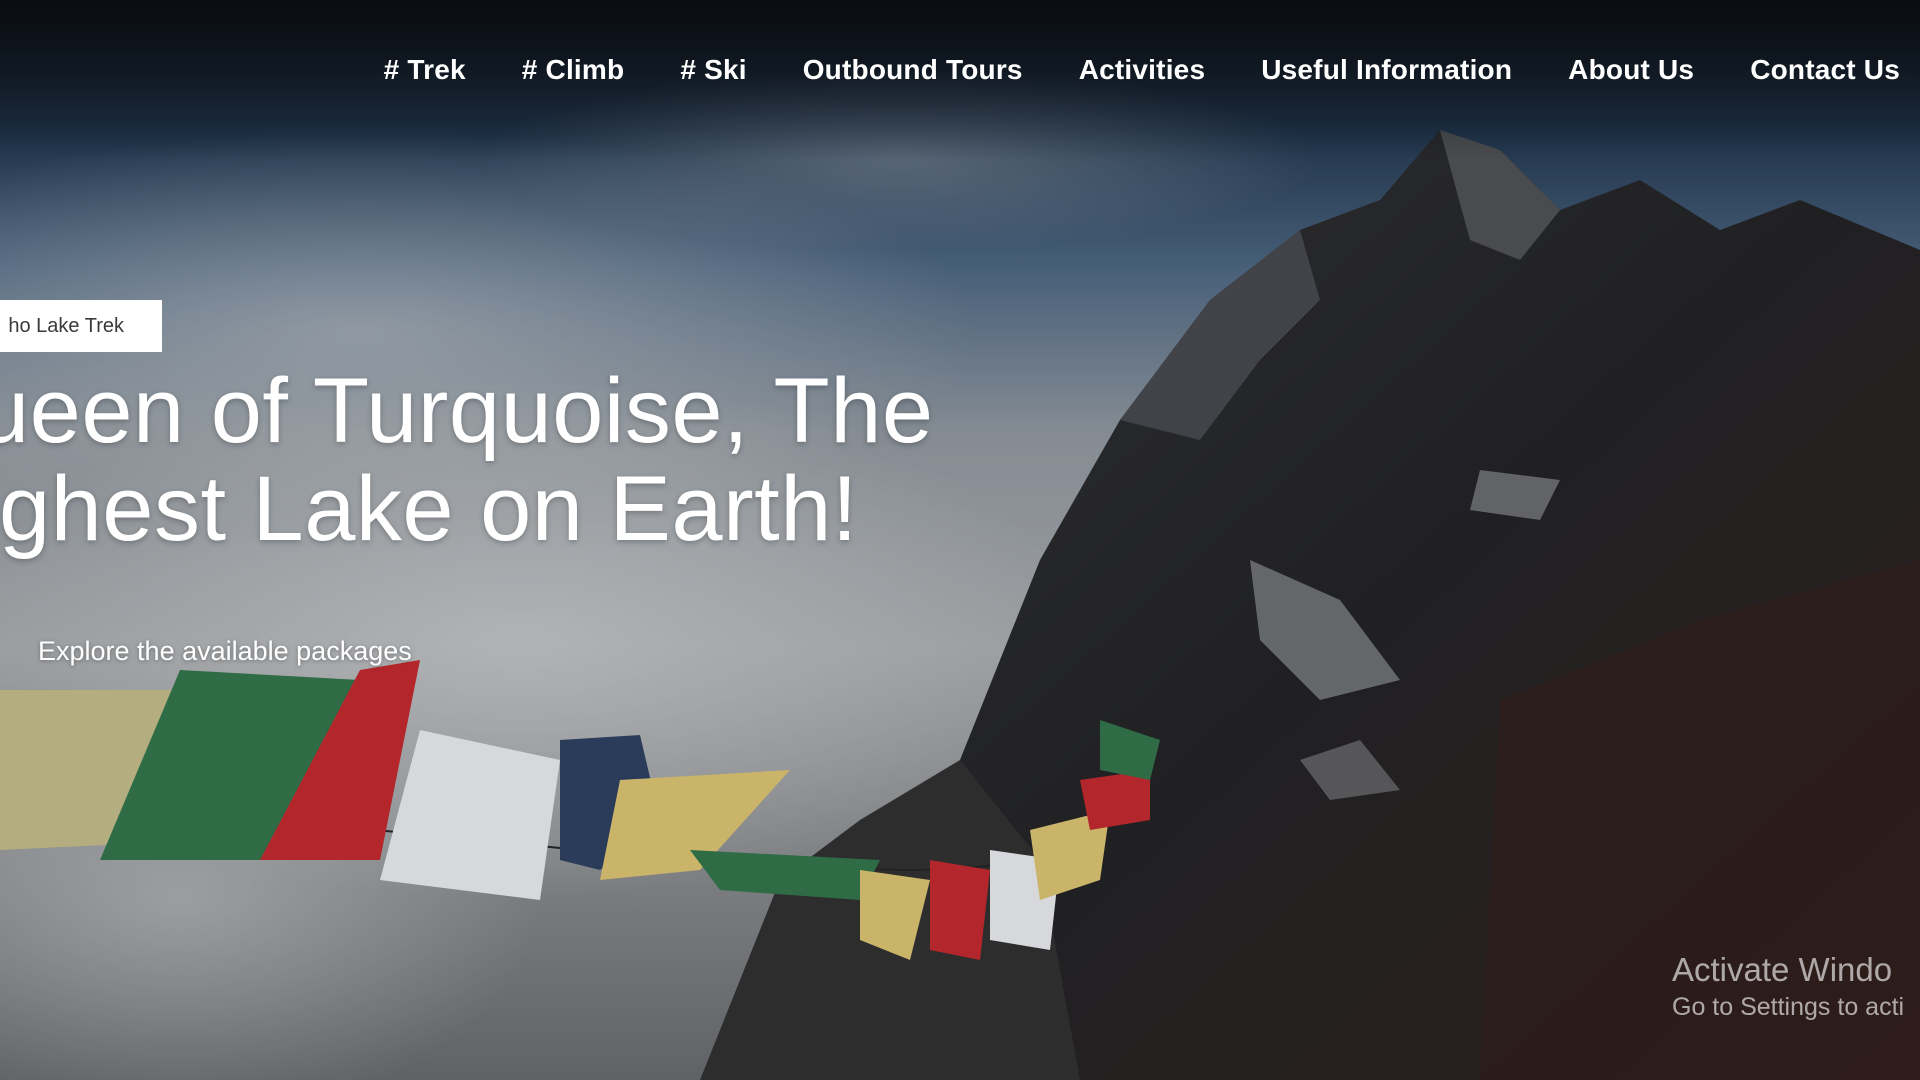 This screenshot has width=1920, height=1080. Describe the element at coordinates (1142, 70) in the screenshot. I see `nav-item-activities: Activities` at that location.